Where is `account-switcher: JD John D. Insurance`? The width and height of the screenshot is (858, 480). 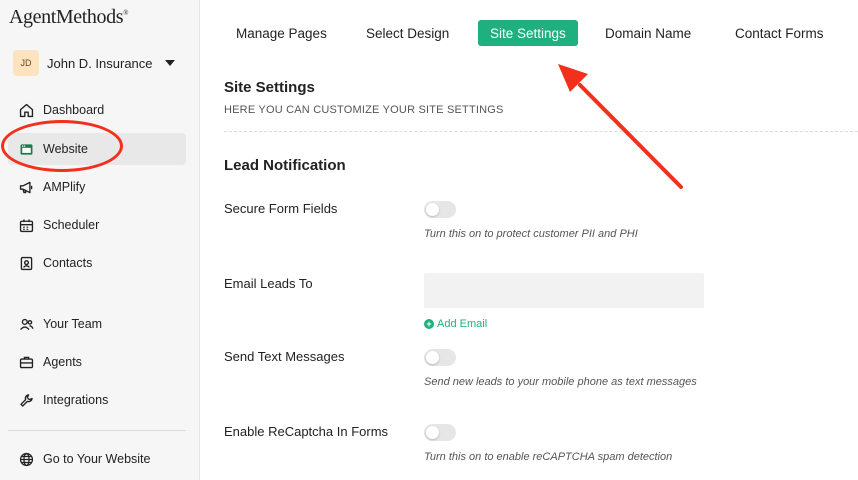
account-switcher: JD John D. Insurance is located at coordinates (97, 63).